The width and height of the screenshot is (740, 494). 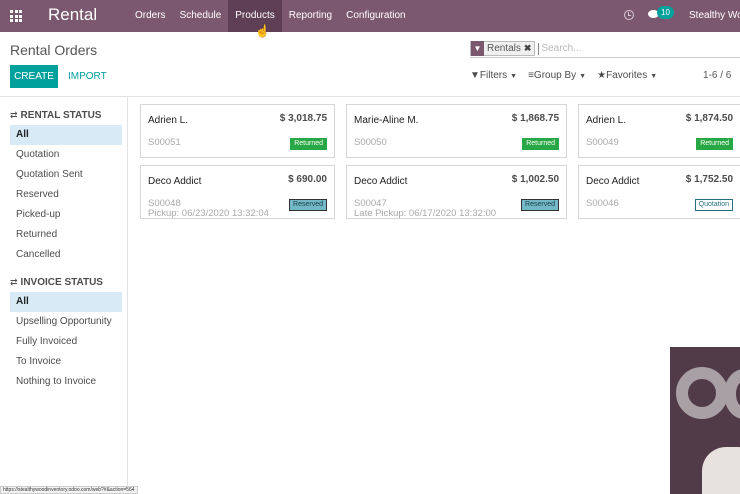 I want to click on card-amount: $ 690.00, so click(x=307, y=179).